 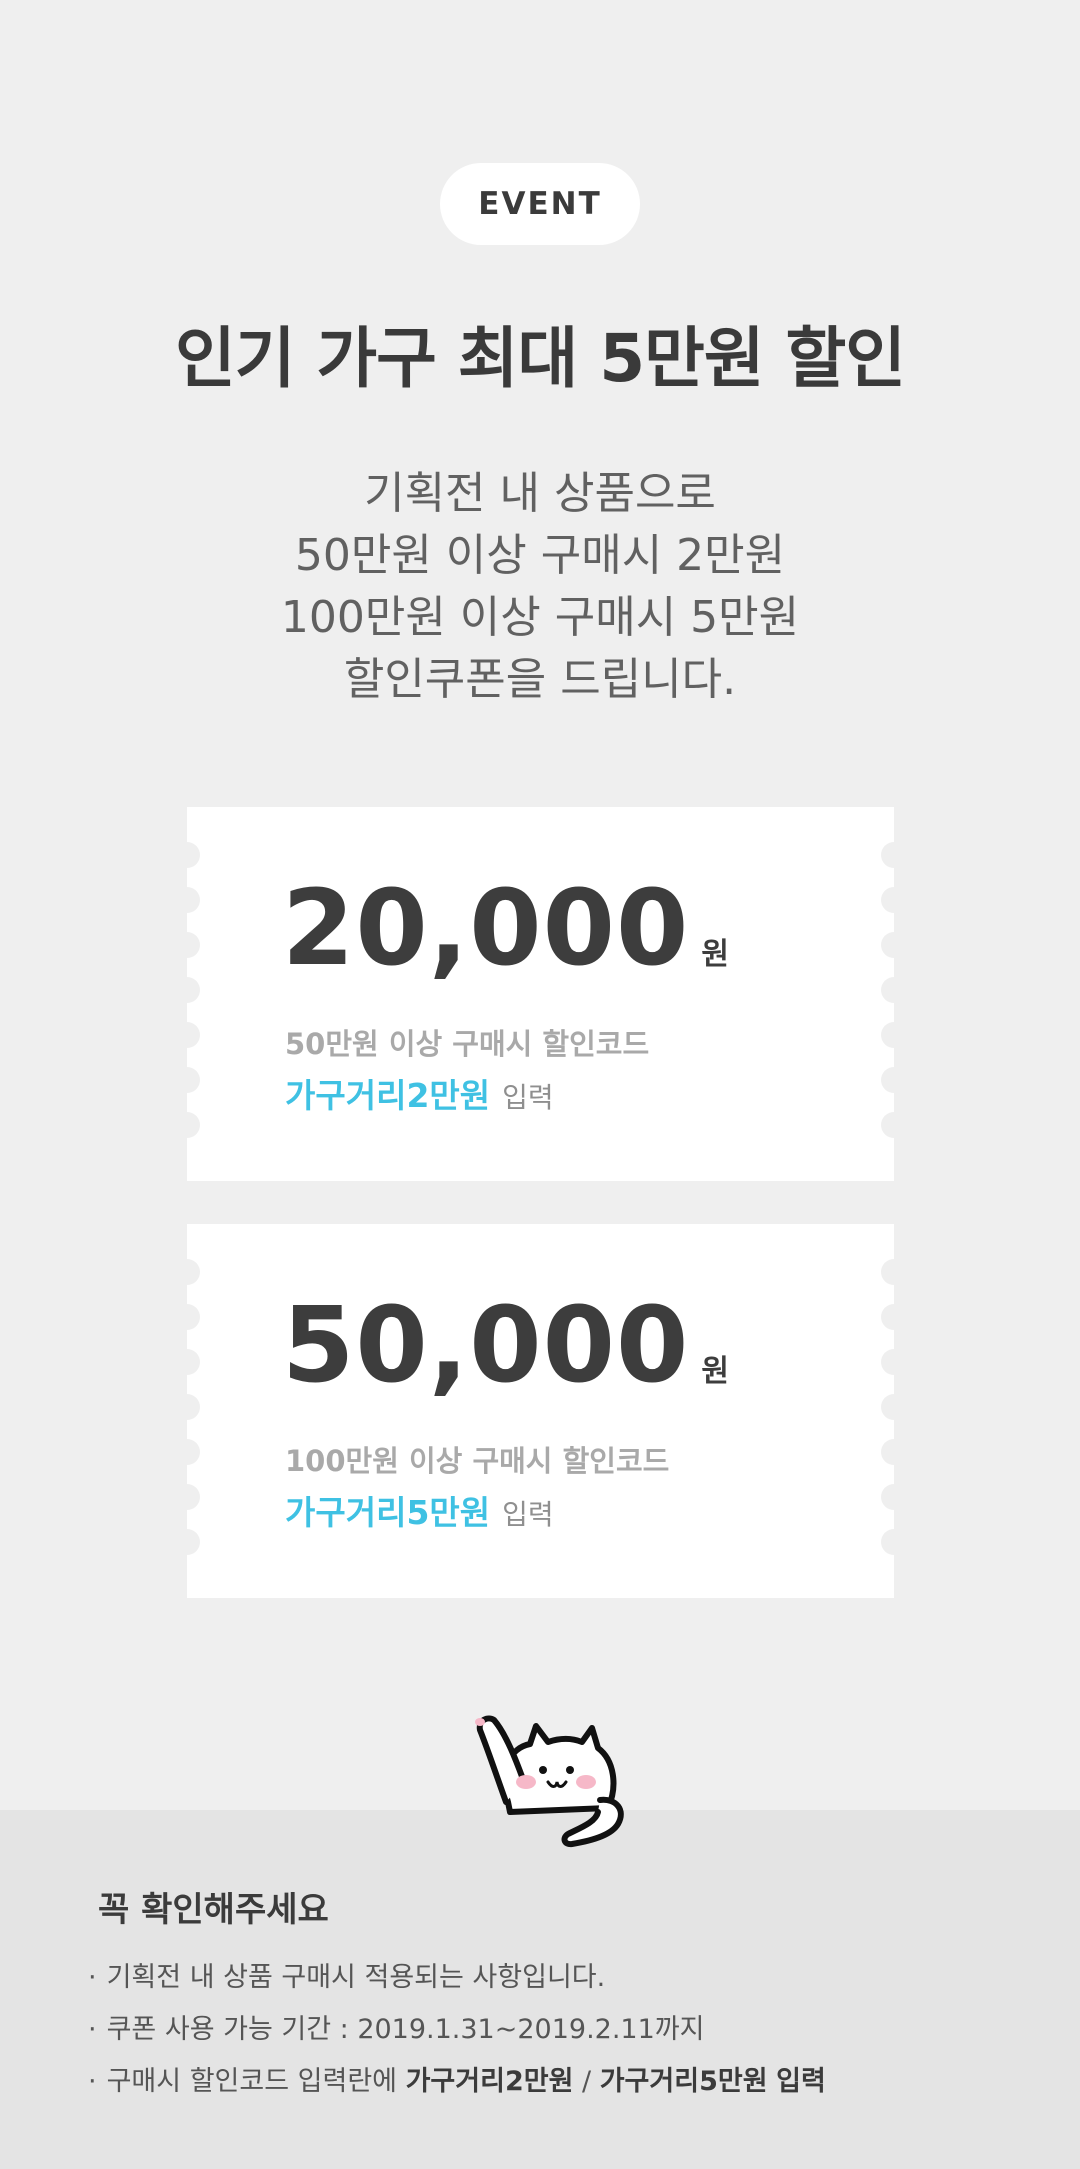 What do you see at coordinates (540, 1411) in the screenshot?
I see `coupon-50000: 50,000 원 100만원 이상 구매시 할인코드 가구거리5만원 입력` at bounding box center [540, 1411].